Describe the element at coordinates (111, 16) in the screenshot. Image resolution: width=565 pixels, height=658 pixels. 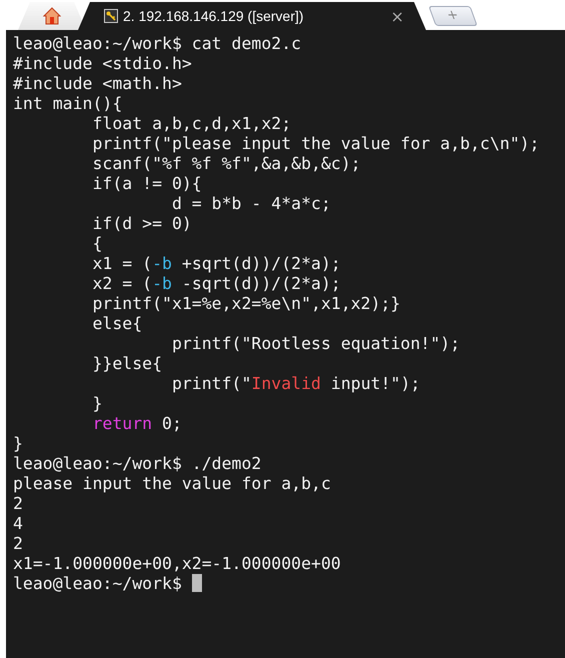
I see `key-icon` at that location.